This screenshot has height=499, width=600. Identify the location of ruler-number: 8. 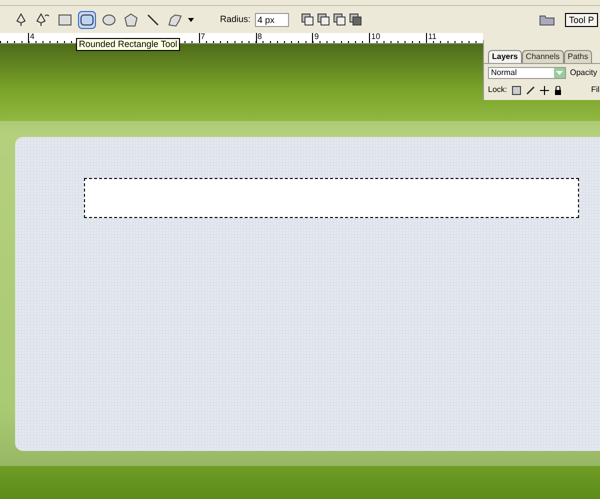
(259, 37).